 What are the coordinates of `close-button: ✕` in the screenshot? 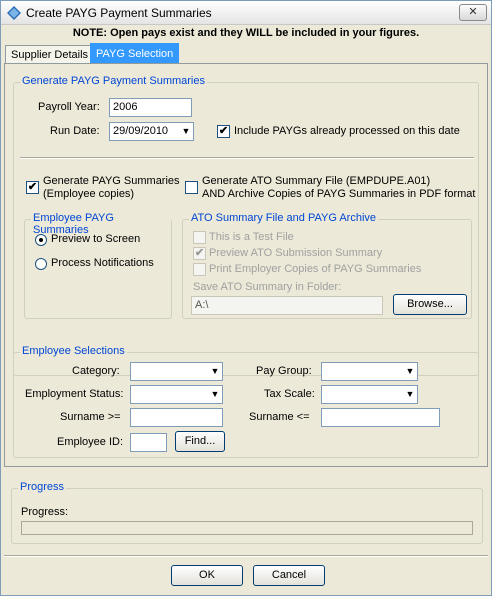 It's located at (473, 12).